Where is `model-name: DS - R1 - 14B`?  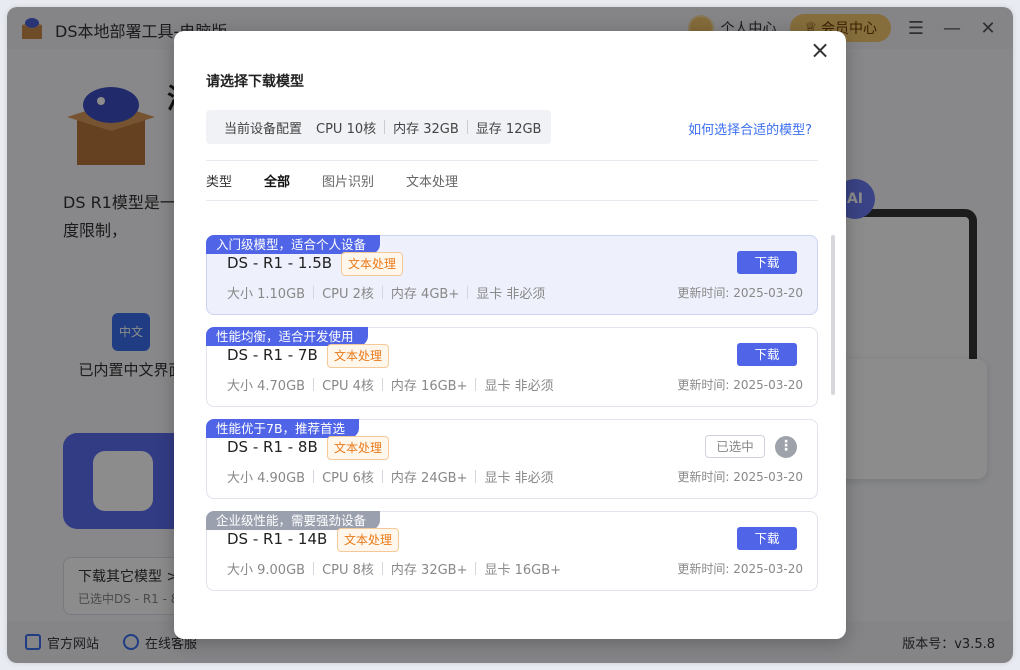 model-name: DS - R1 - 14B is located at coordinates (277, 539).